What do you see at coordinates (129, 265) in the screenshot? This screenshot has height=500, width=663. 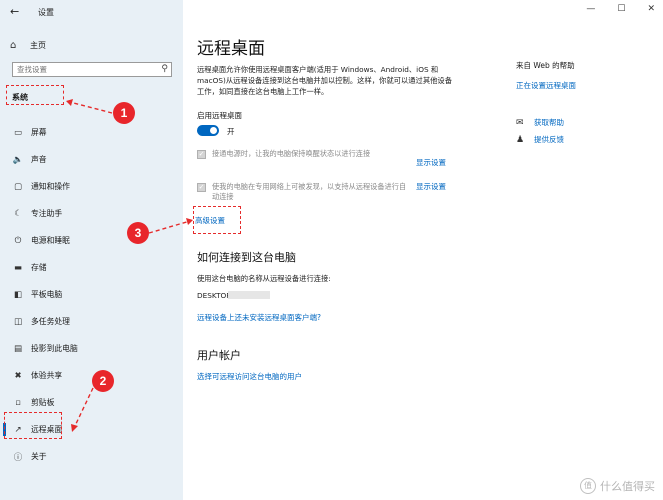 I see `annotation-arrows` at bounding box center [129, 265].